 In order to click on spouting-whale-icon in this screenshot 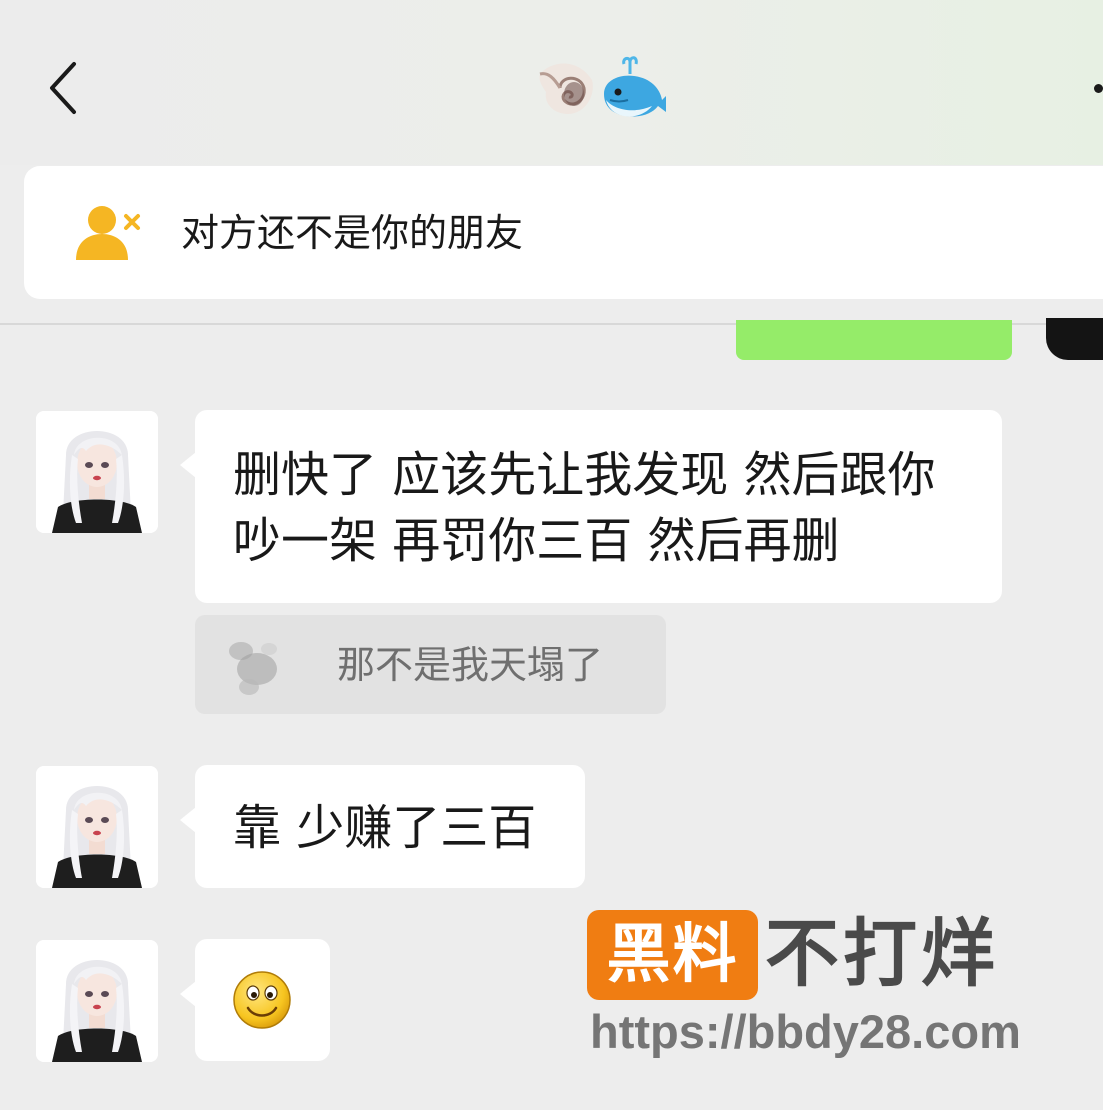, I will do `click(634, 90)`.